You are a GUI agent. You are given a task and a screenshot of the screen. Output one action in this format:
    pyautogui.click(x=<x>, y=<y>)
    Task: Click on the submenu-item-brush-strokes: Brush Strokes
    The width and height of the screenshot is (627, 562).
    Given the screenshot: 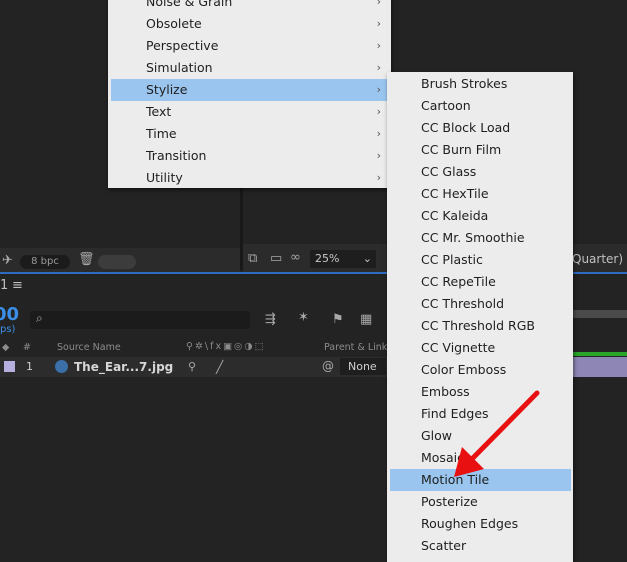 What is the action you would take?
    pyautogui.click(x=480, y=84)
    